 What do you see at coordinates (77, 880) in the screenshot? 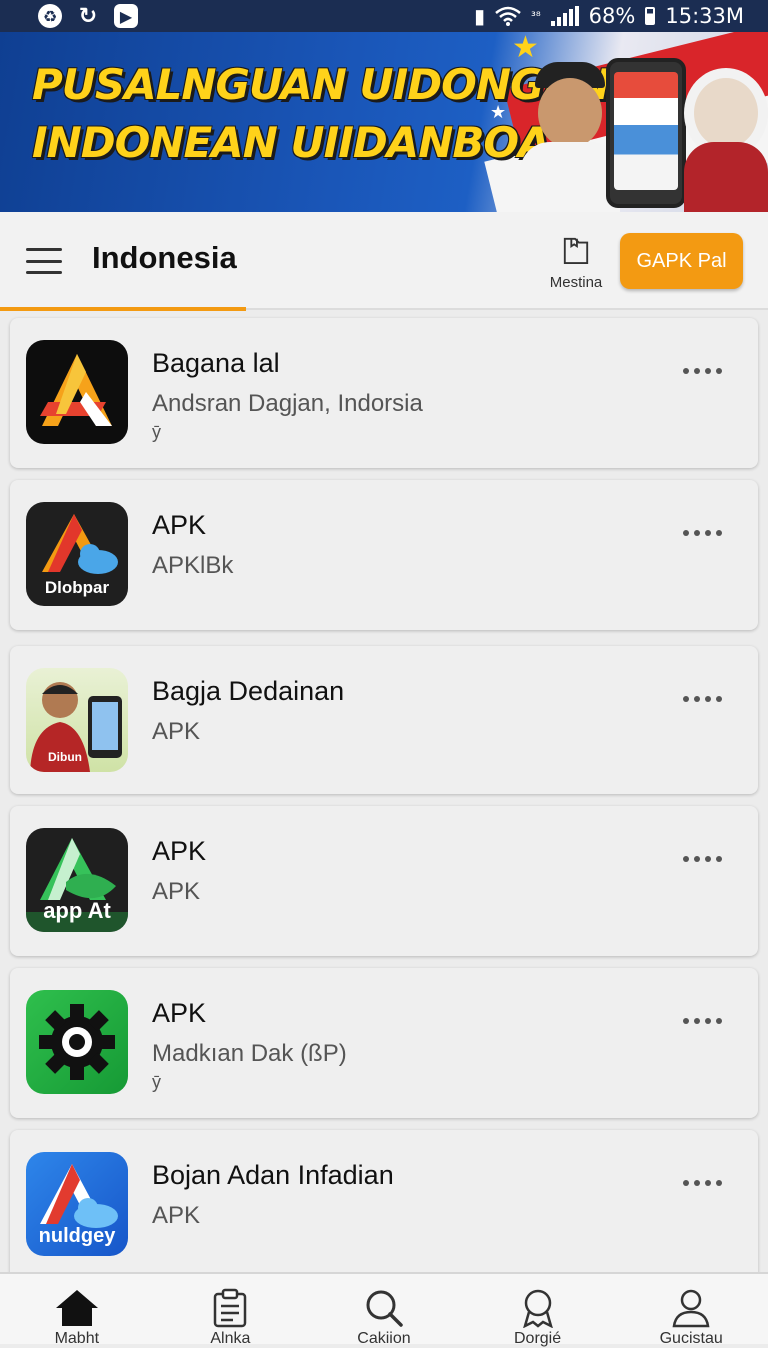
I see `app-logo-icon: app At` at bounding box center [77, 880].